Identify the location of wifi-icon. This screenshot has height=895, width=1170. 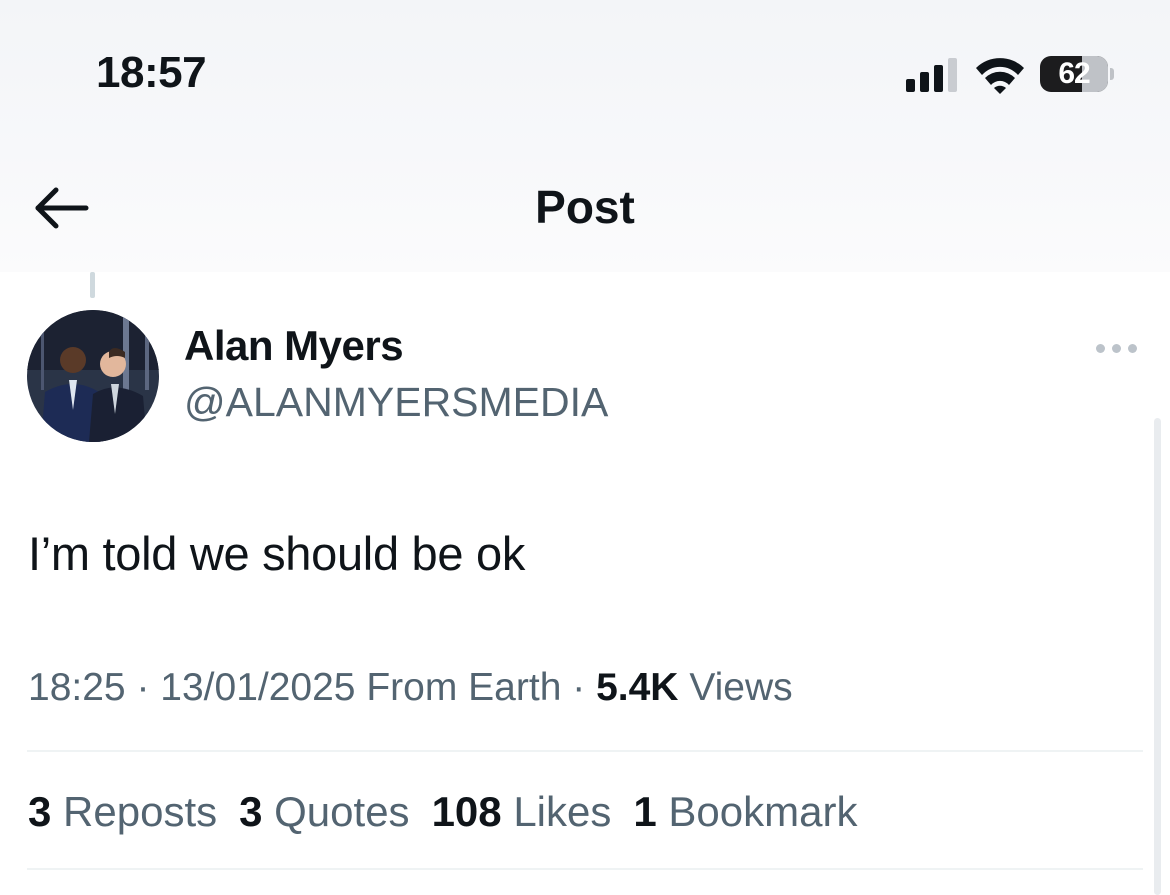
(1000, 76).